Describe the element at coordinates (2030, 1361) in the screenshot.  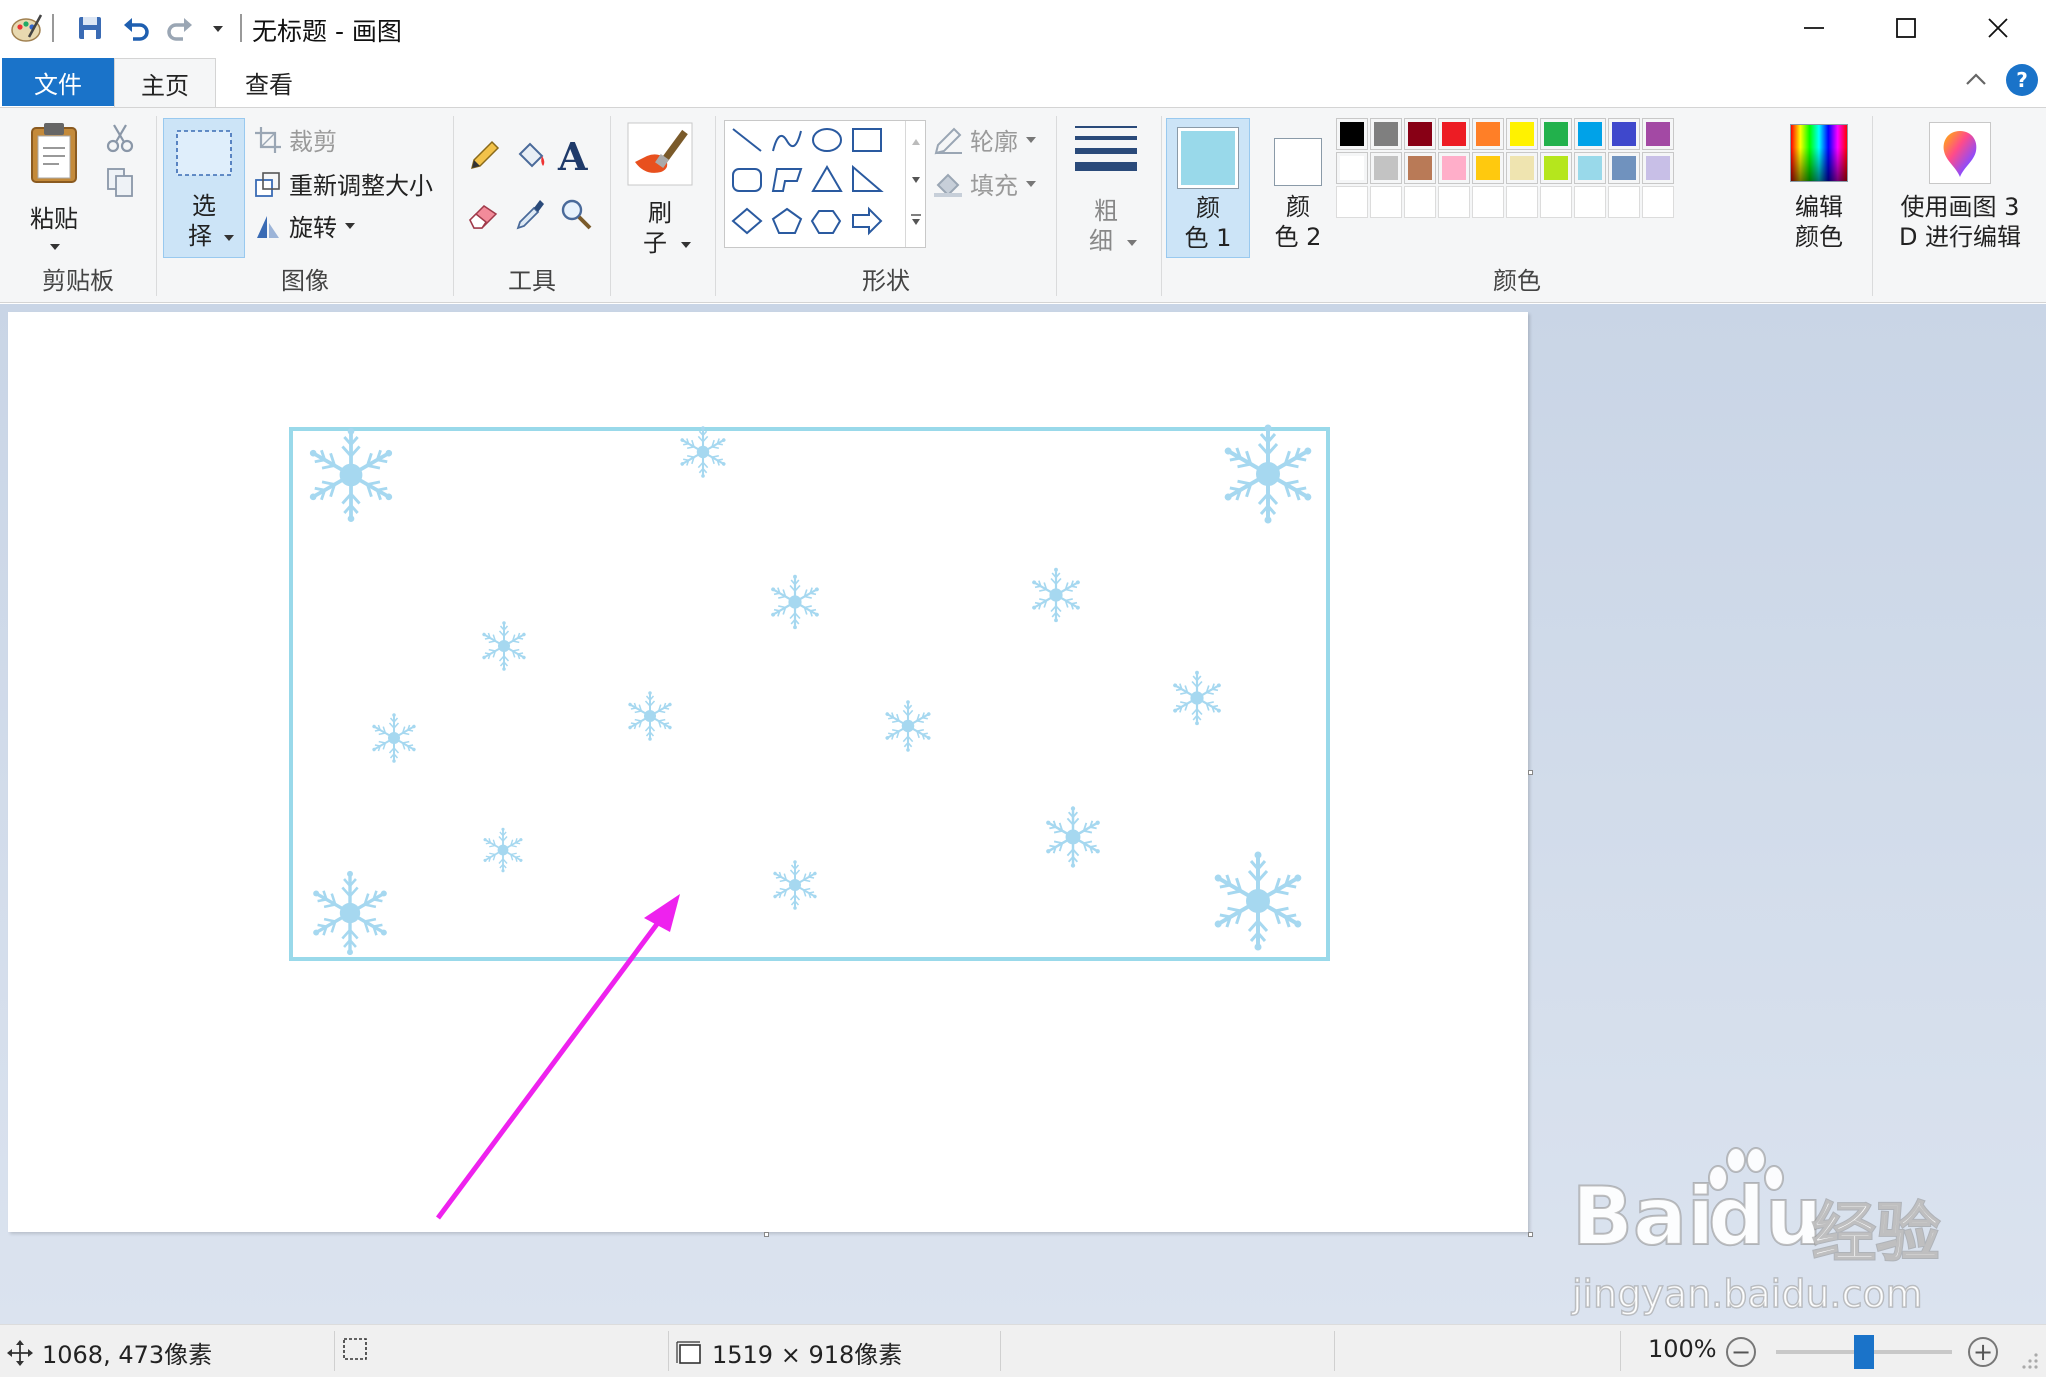
I see `resize-grip-icon` at that location.